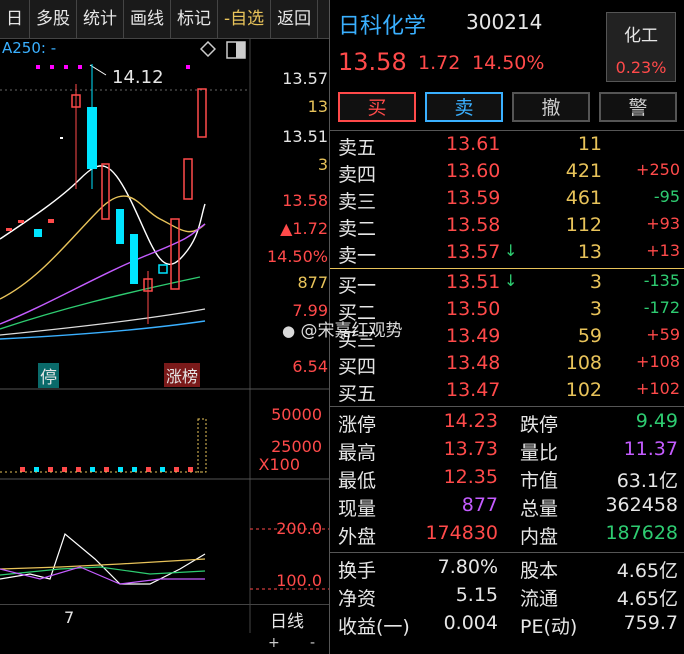  I want to click on ask-price: 13.61, so click(473, 144).